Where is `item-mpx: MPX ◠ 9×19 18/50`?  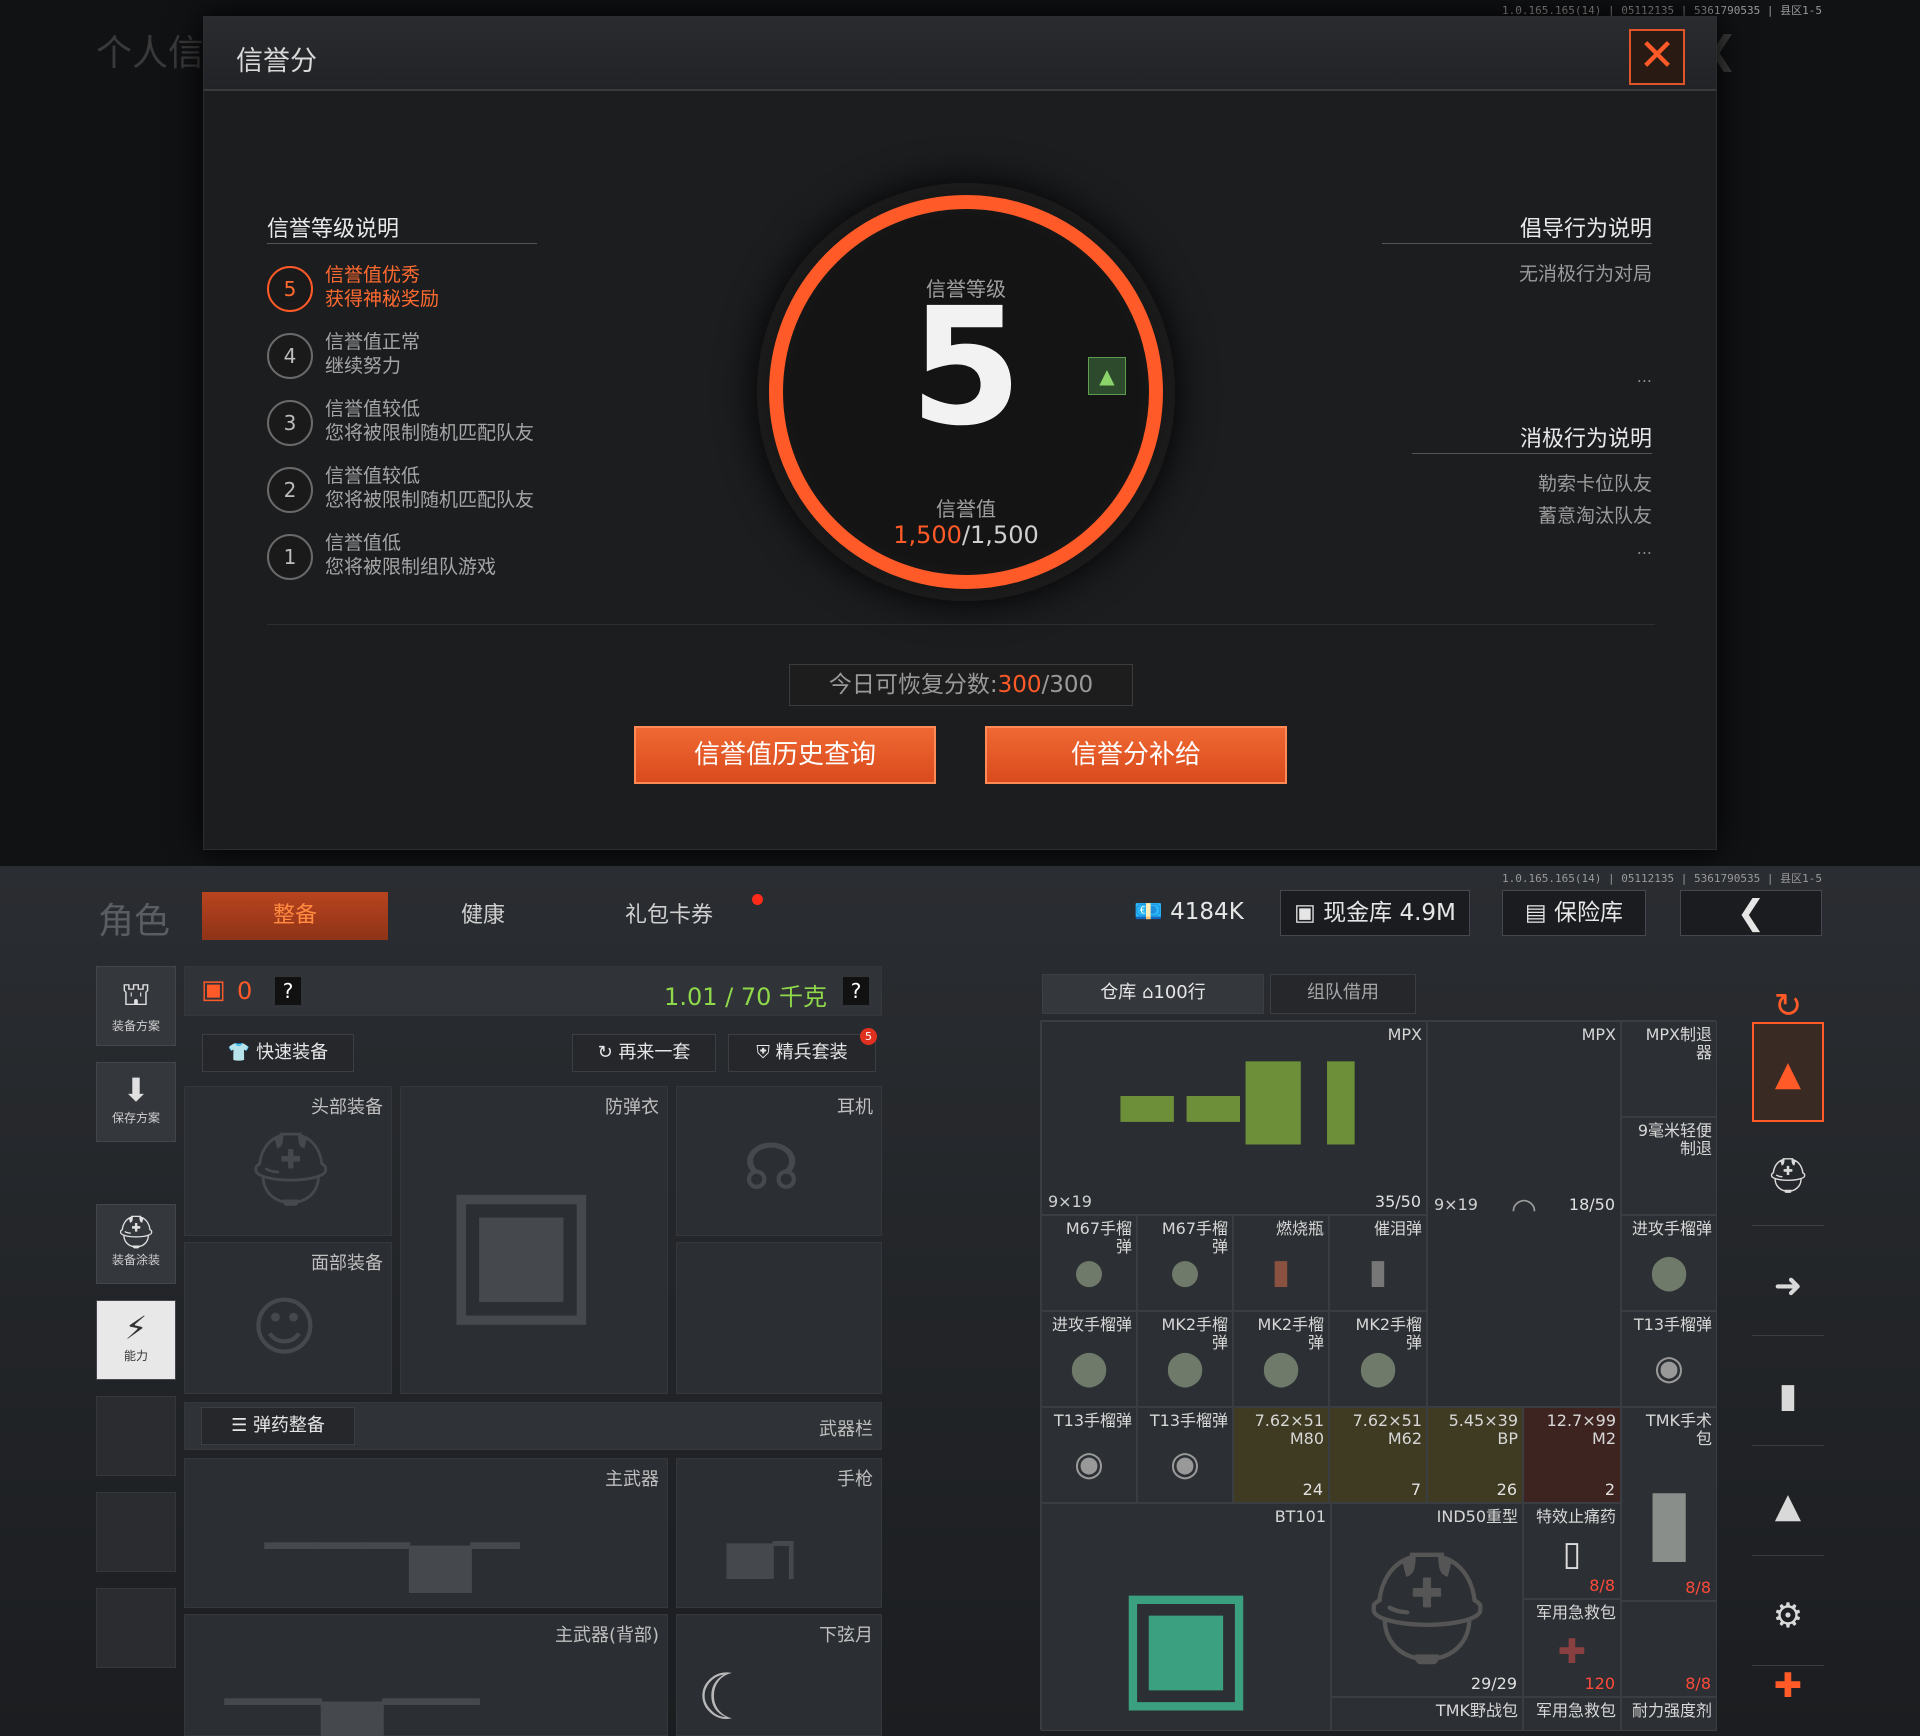 item-mpx: MPX ◠ 9×19 18/50 is located at coordinates (1524, 1214).